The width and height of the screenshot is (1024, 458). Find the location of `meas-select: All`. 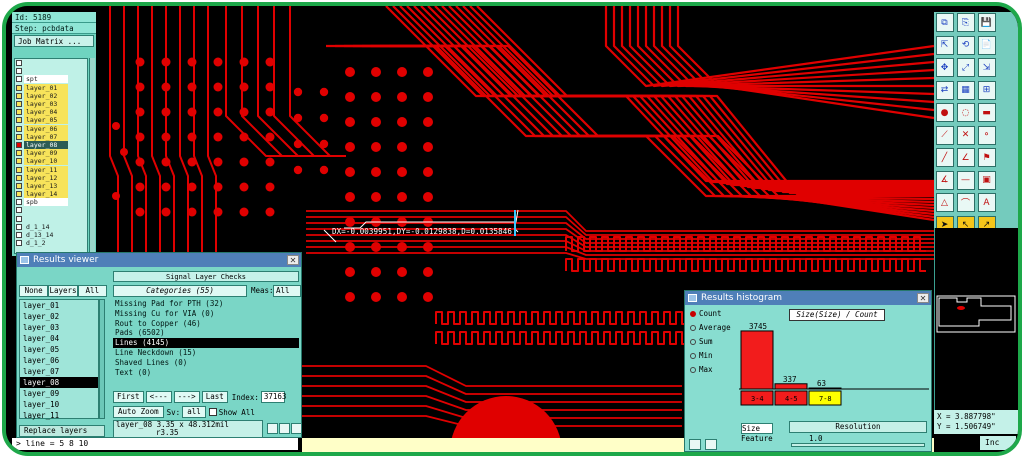

meas-select: All is located at coordinates (287, 291).